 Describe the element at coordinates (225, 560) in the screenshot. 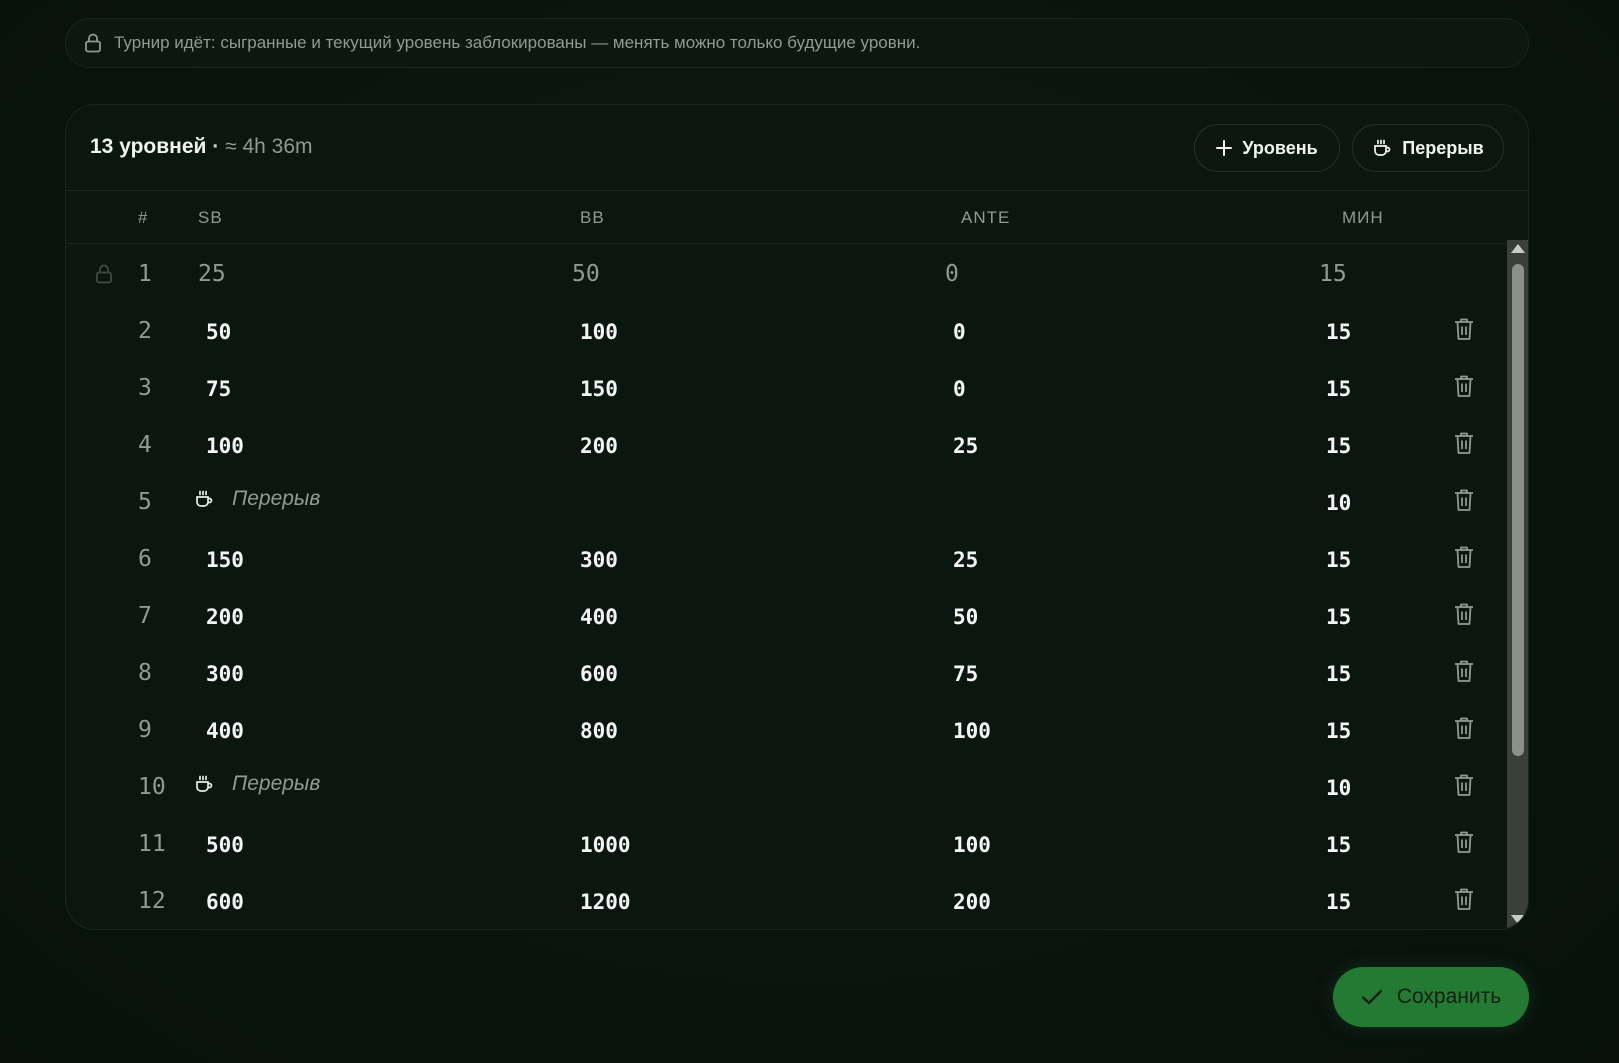

I see `sb-input: 150` at that location.